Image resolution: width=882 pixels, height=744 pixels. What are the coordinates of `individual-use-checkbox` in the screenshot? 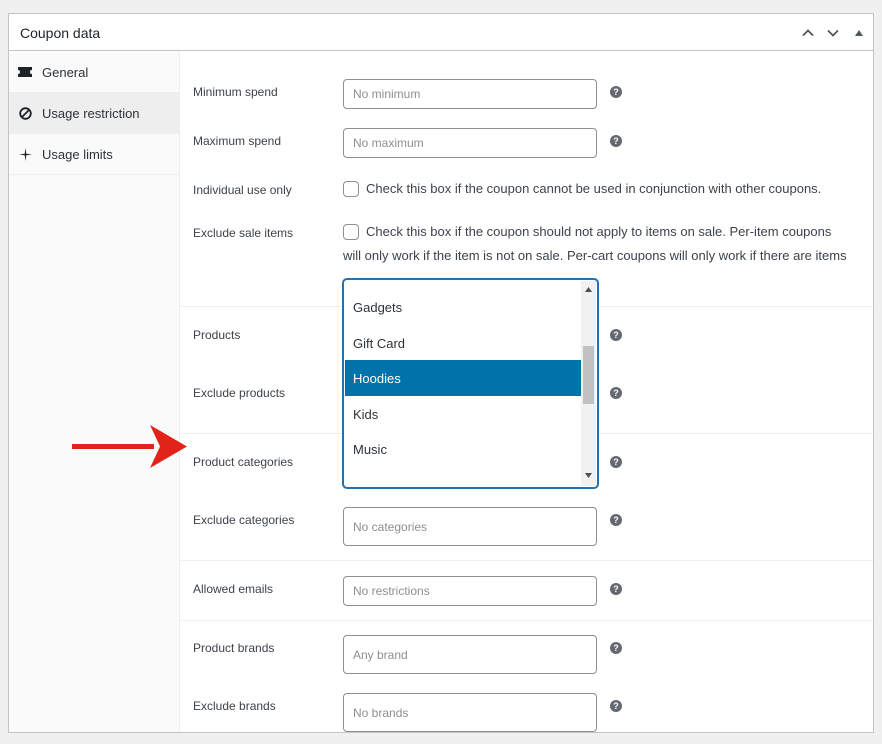 It's located at (351, 189).